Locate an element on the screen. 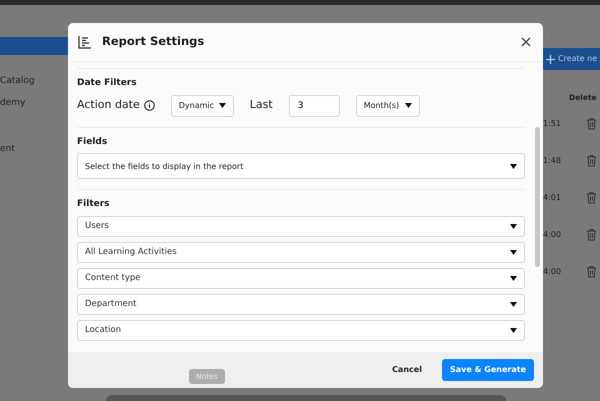 This screenshot has width=600, height=401. sidebar-item: ent is located at coordinates (34, 149).